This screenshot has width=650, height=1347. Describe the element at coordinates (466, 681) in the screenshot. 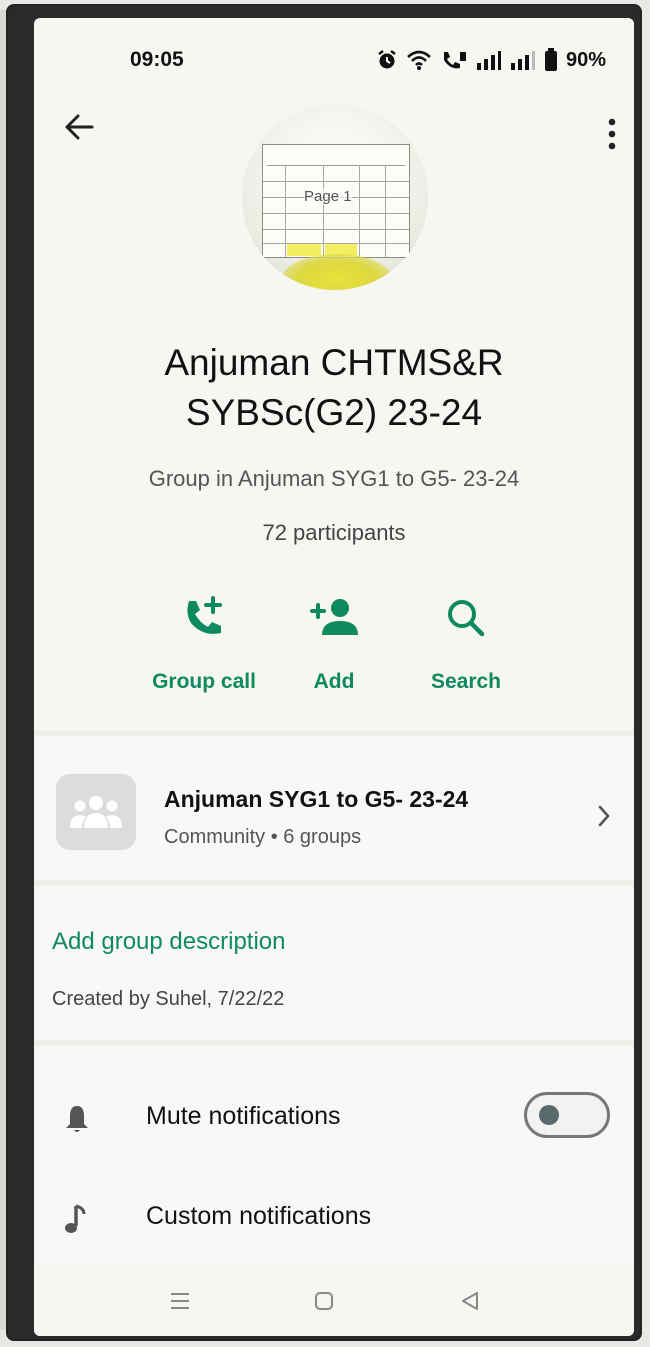

I see `search-label: Search` at that location.